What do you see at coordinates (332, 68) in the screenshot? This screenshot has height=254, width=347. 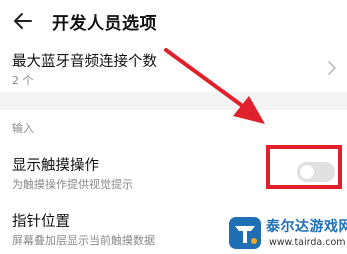 I see `chevron-right-icon` at bounding box center [332, 68].